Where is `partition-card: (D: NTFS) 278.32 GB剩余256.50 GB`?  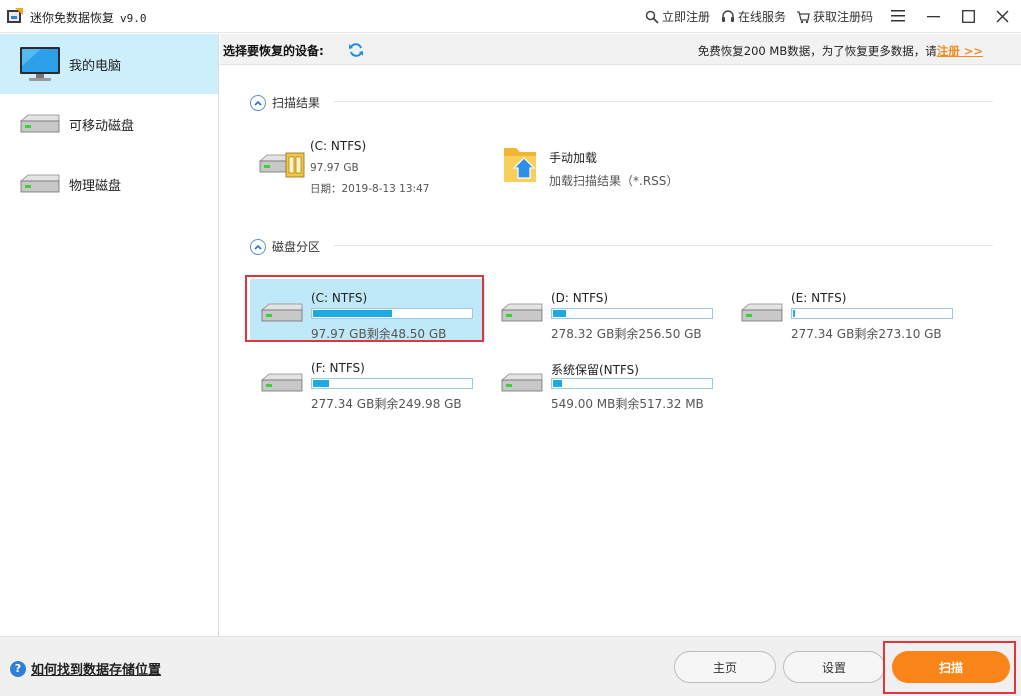 partition-card: (D: NTFS) 278.32 GB剩余256.50 GB is located at coordinates (607, 310).